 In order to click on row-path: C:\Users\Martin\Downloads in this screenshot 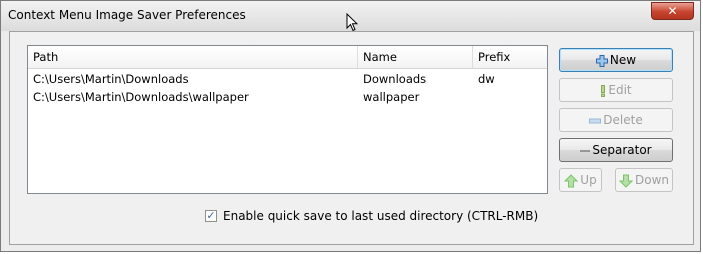, I will do `click(111, 79)`.